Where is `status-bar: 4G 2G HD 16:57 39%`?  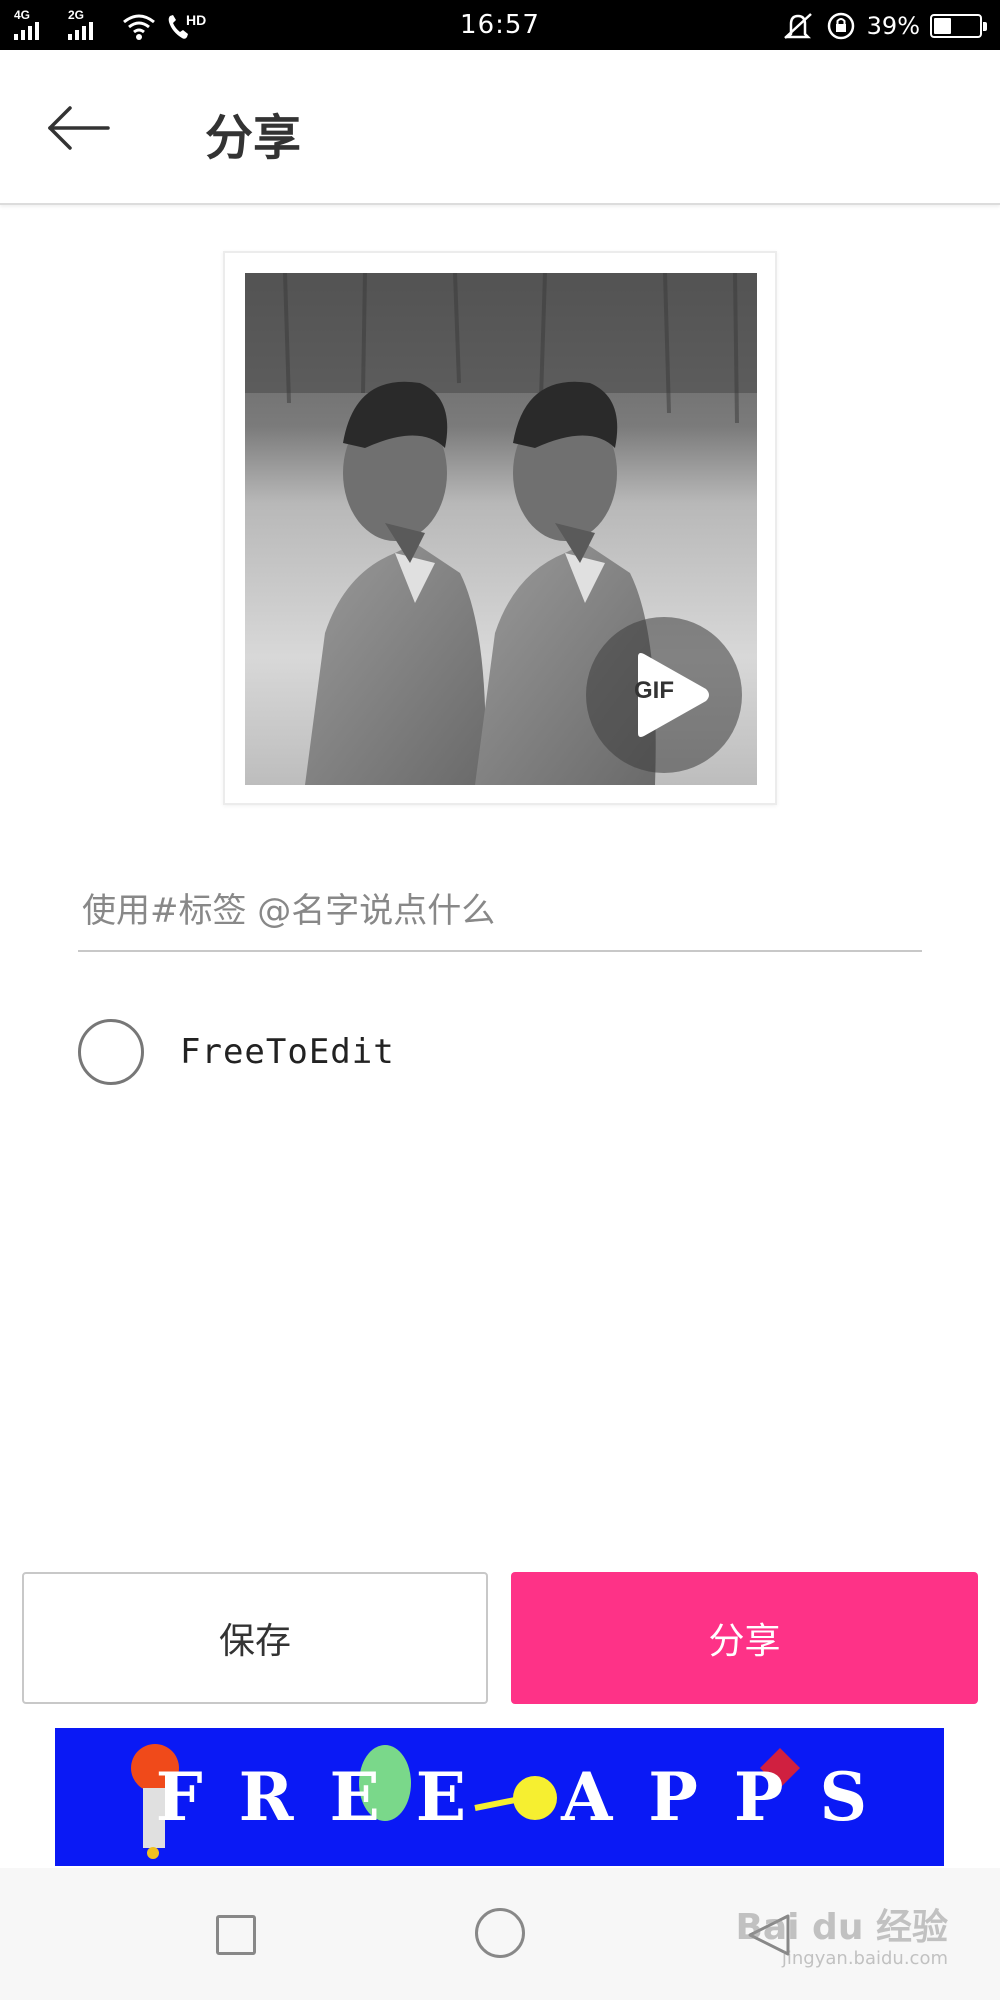 status-bar: 4G 2G HD 16:57 39% is located at coordinates (500, 25).